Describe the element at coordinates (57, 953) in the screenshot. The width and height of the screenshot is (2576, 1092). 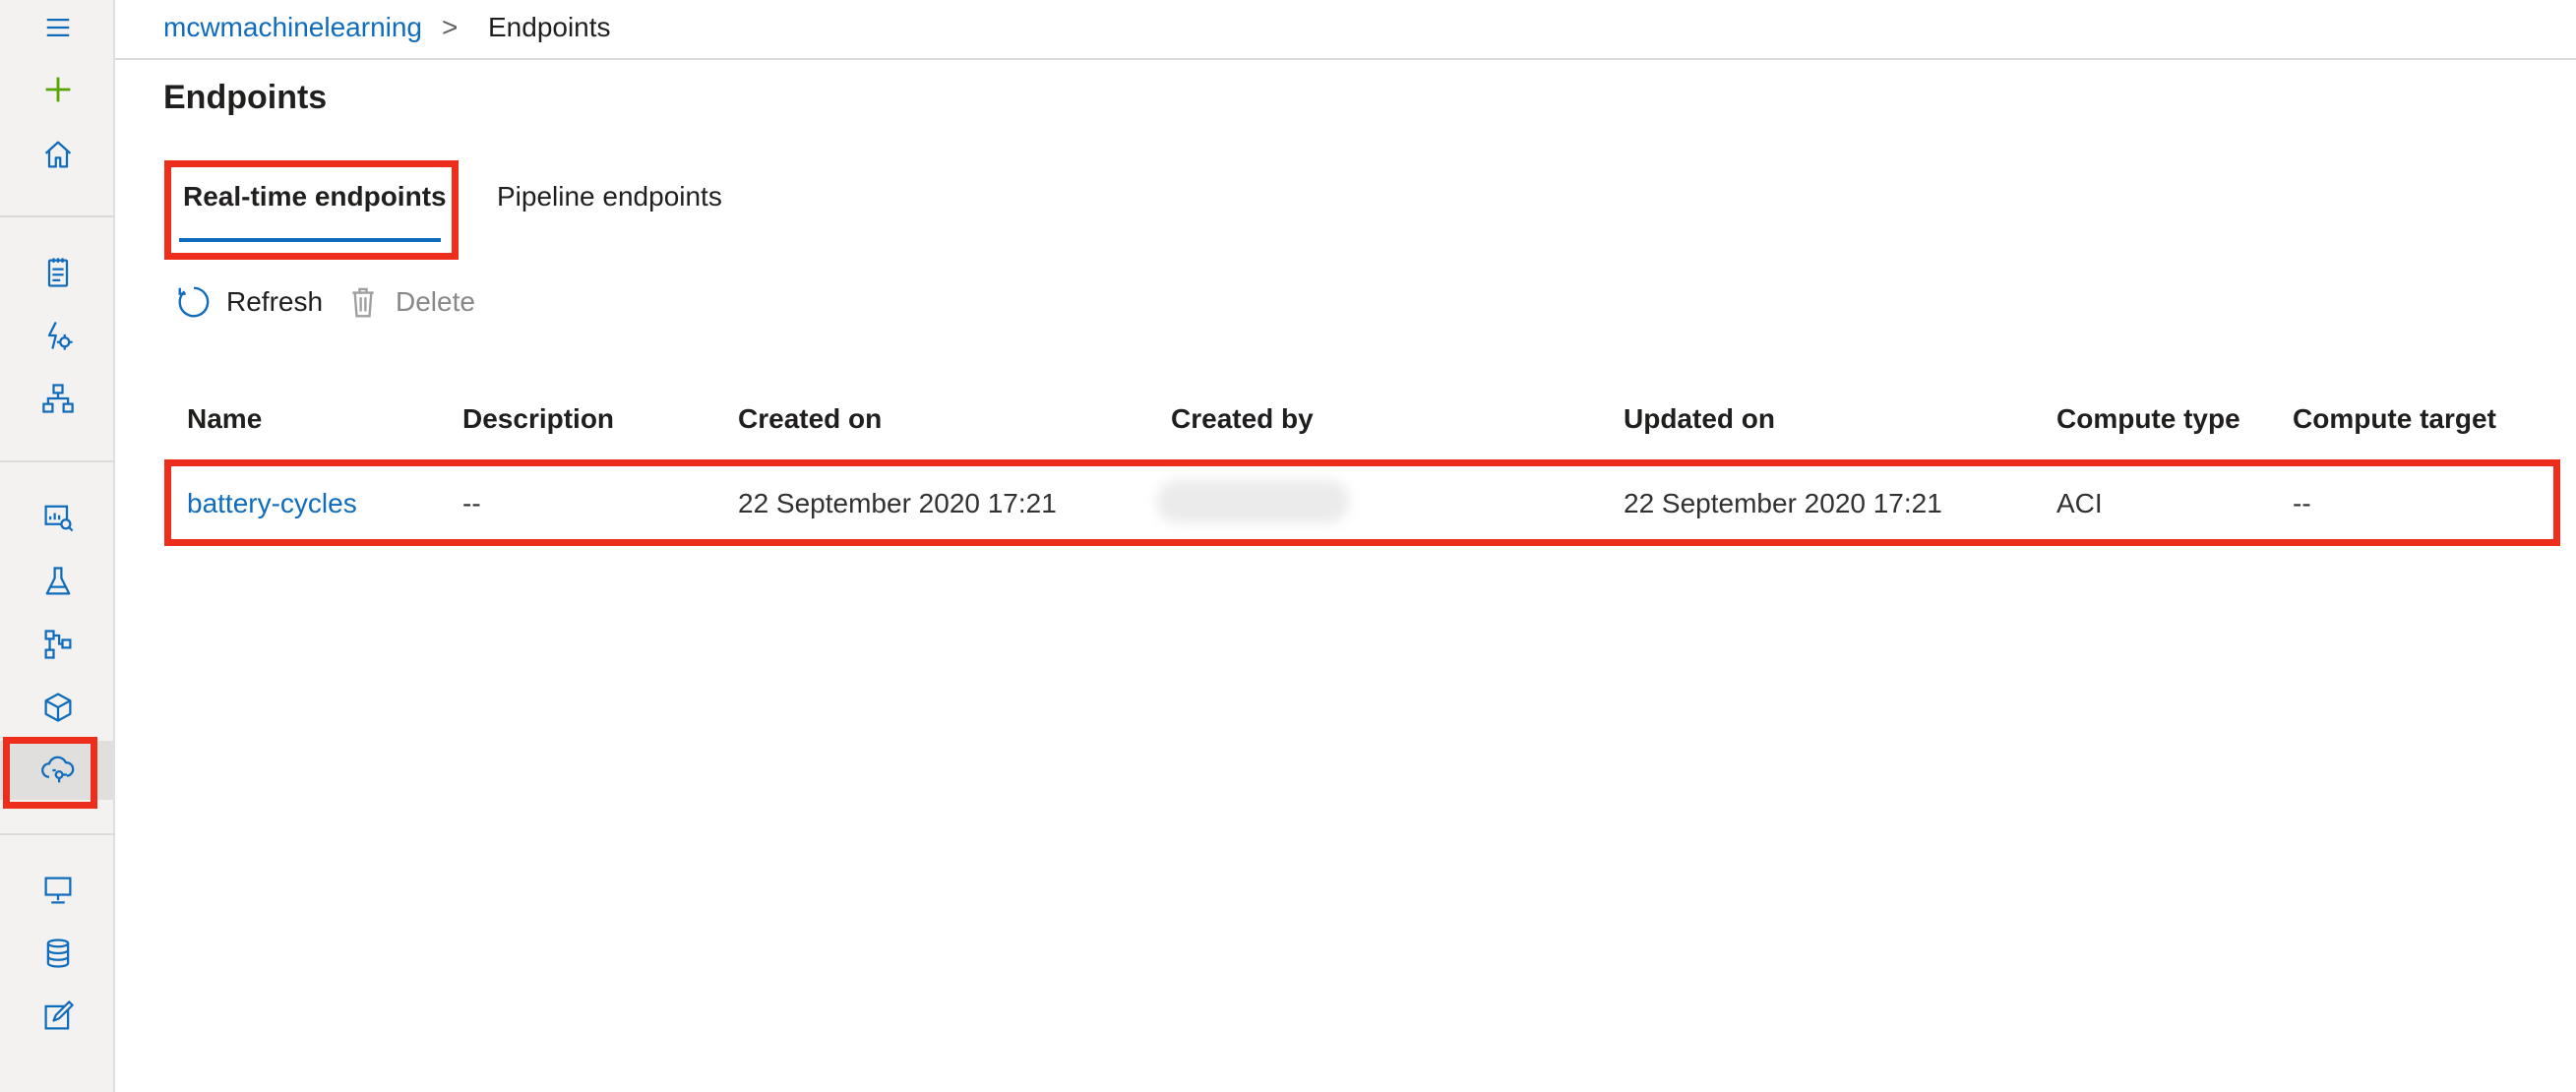
I see `datastores-icon` at that location.